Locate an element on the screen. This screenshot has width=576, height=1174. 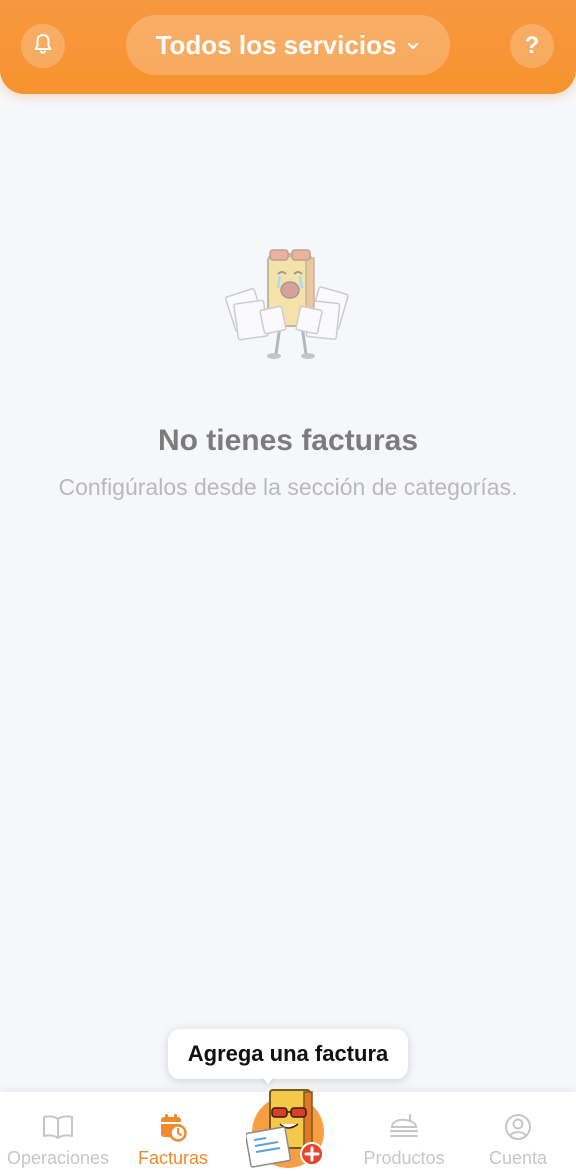
food-tray-icon is located at coordinates (404, 1127).